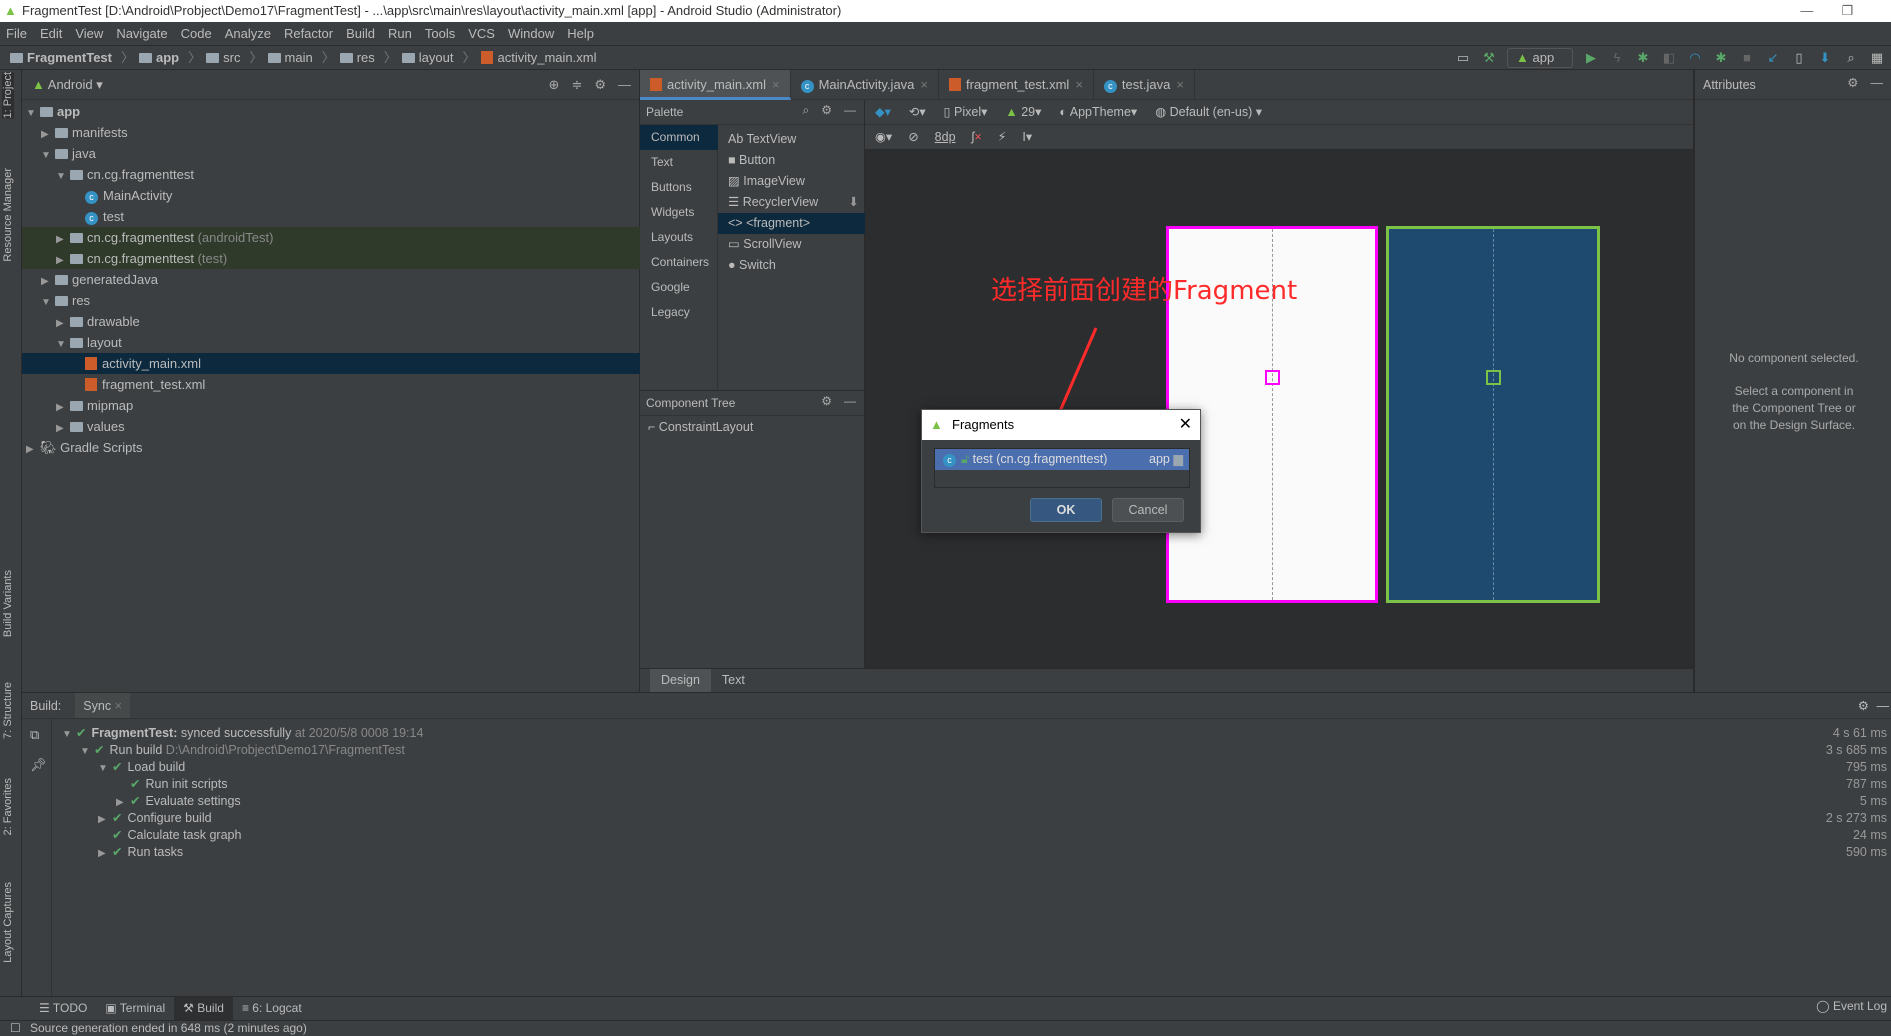 The height and width of the screenshot is (1036, 1891). What do you see at coordinates (791, 160) in the screenshot?
I see `palette-item: ■ Button` at bounding box center [791, 160].